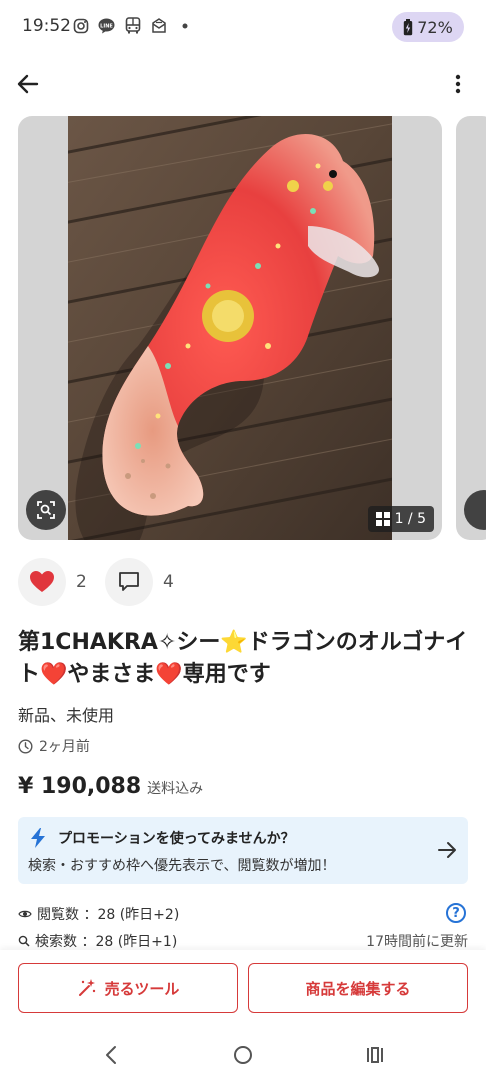  I want to click on price-row: ¥ 190,088 送料込み, so click(110, 786).